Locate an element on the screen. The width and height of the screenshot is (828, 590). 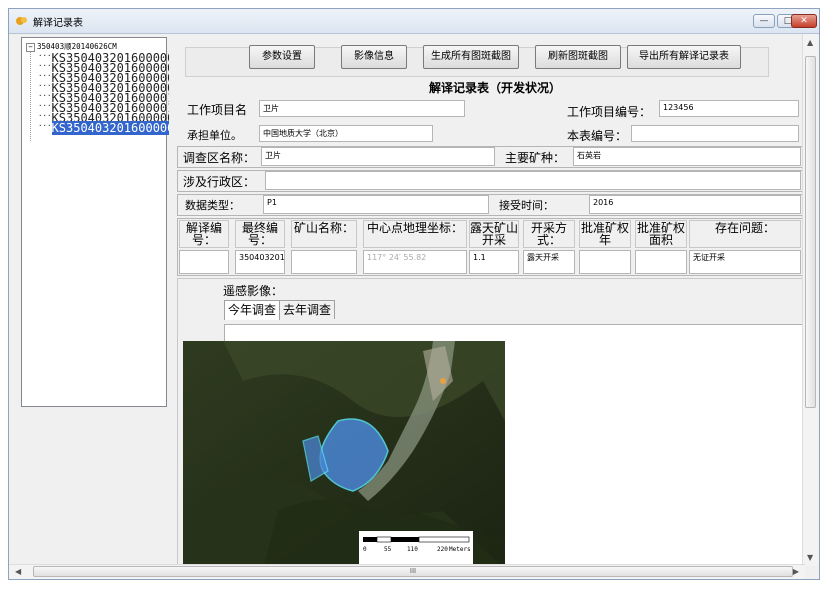
report-title: 解译记录表（开发状况） is located at coordinates (495, 88).